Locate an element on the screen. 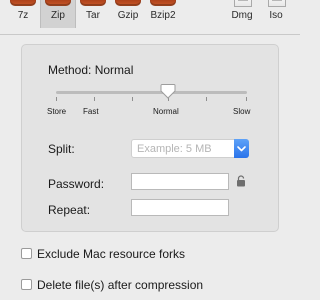 The height and width of the screenshot is (300, 320). format-label: Tar is located at coordinates (93, 15).